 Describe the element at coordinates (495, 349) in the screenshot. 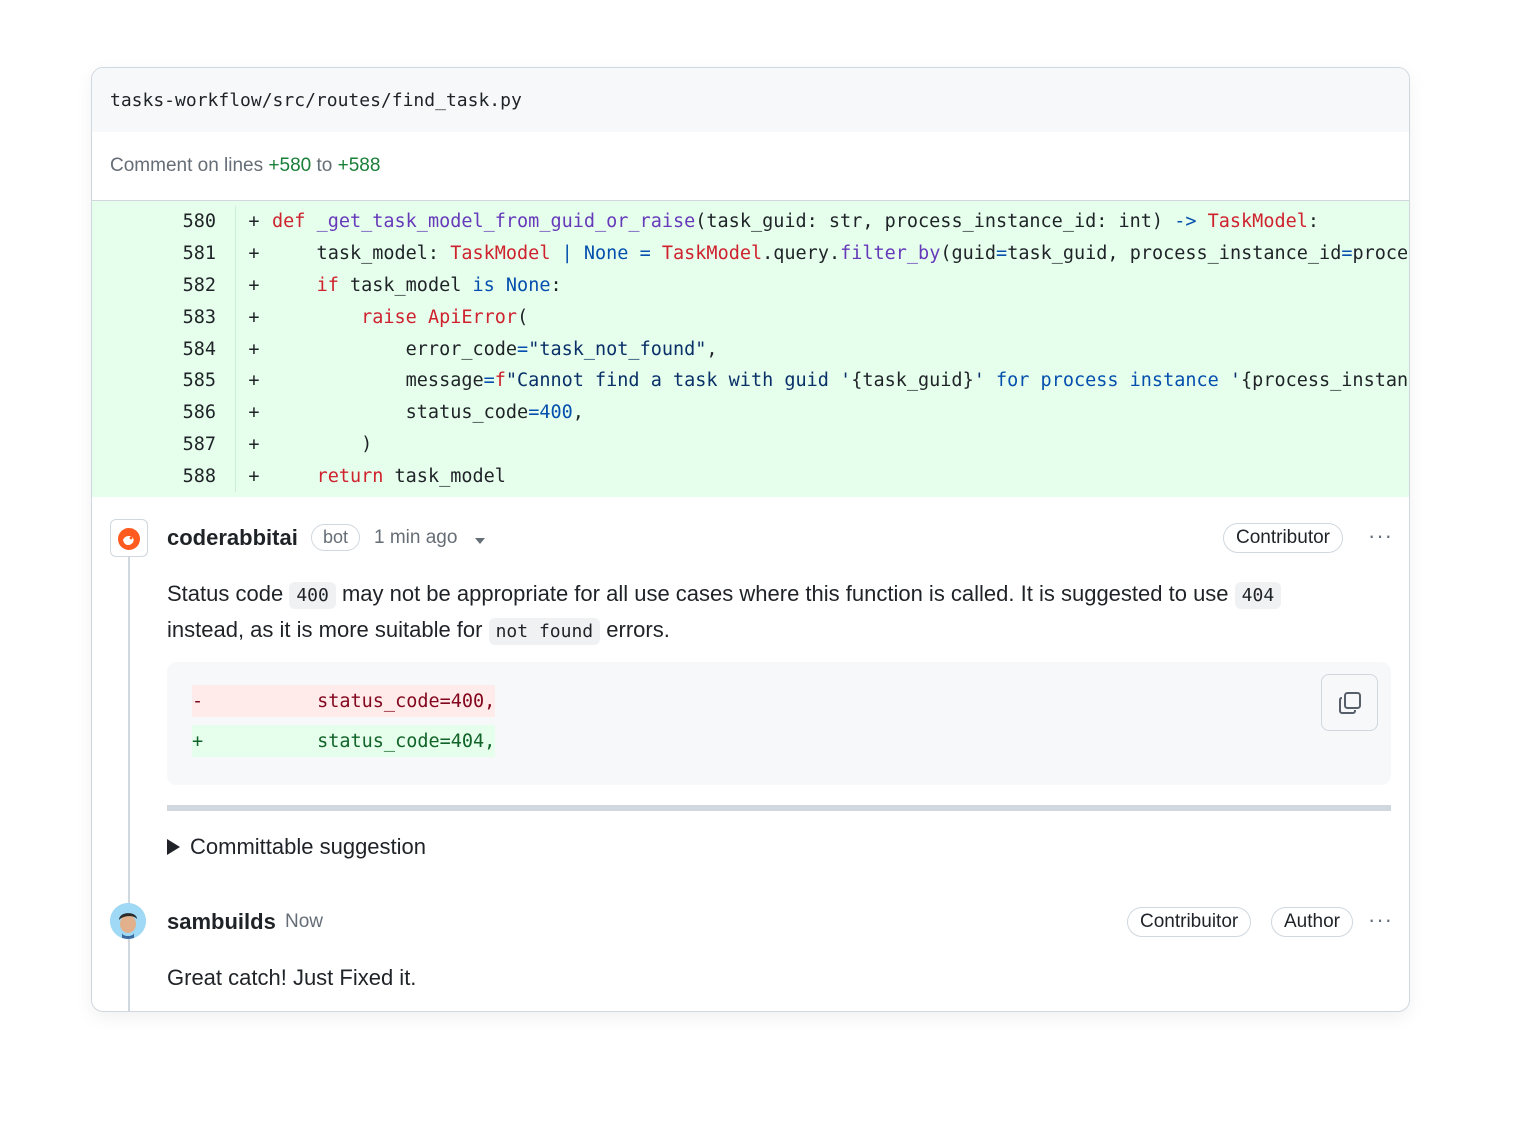

I see `code-line: error_code="task_not_found",` at that location.